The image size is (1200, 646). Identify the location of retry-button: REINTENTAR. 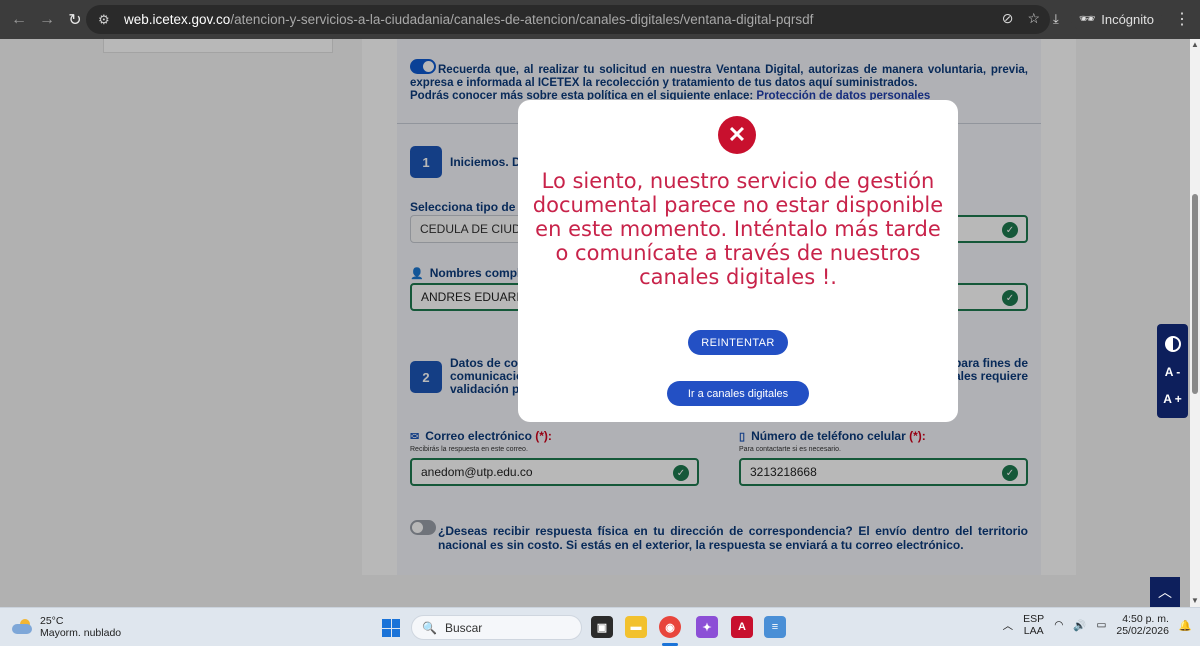
(738, 342).